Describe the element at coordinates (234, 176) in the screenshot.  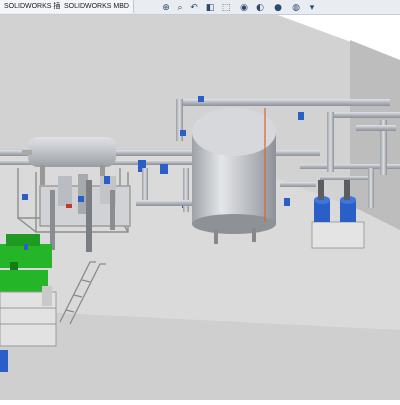
I see `storage-tank` at that location.